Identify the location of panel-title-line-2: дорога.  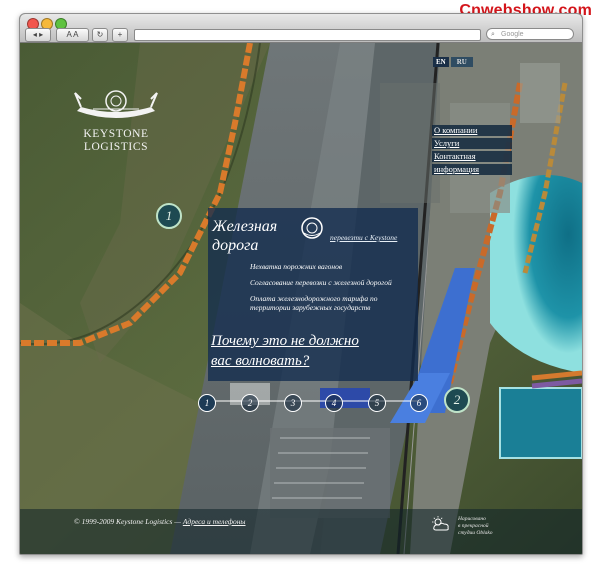
(235, 245).